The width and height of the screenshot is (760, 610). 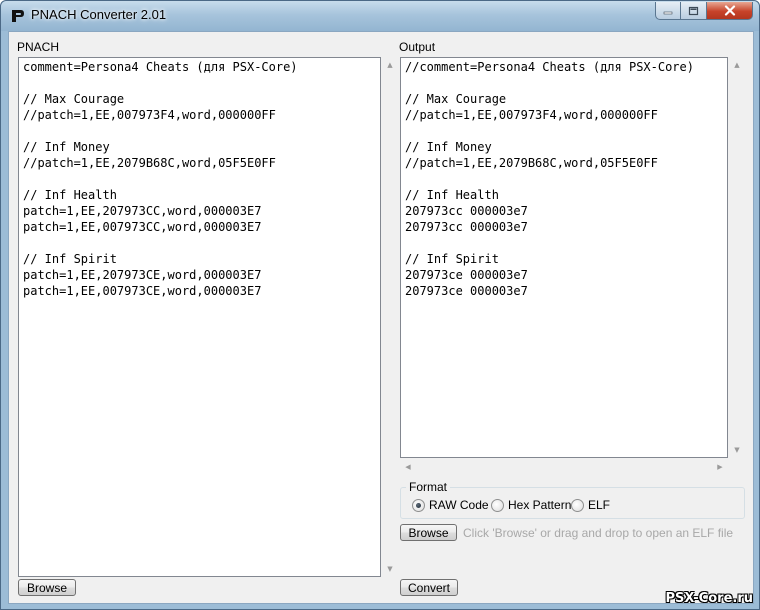 I want to click on caption-buttons, so click(x=704, y=11).